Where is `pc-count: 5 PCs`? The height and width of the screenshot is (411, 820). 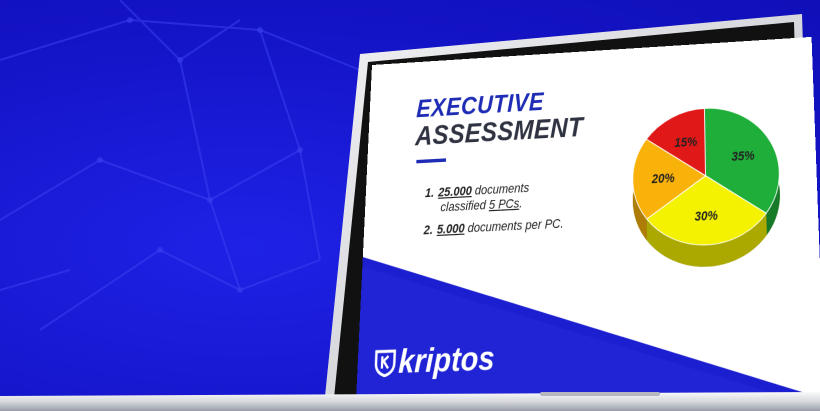
pc-count: 5 PCs is located at coordinates (504, 204).